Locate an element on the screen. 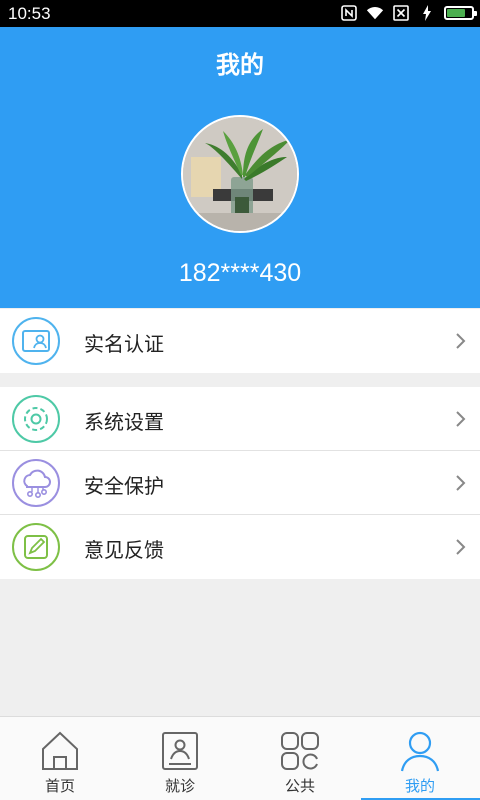 The height and width of the screenshot is (800, 480). cloud-network-icon is located at coordinates (36, 483).